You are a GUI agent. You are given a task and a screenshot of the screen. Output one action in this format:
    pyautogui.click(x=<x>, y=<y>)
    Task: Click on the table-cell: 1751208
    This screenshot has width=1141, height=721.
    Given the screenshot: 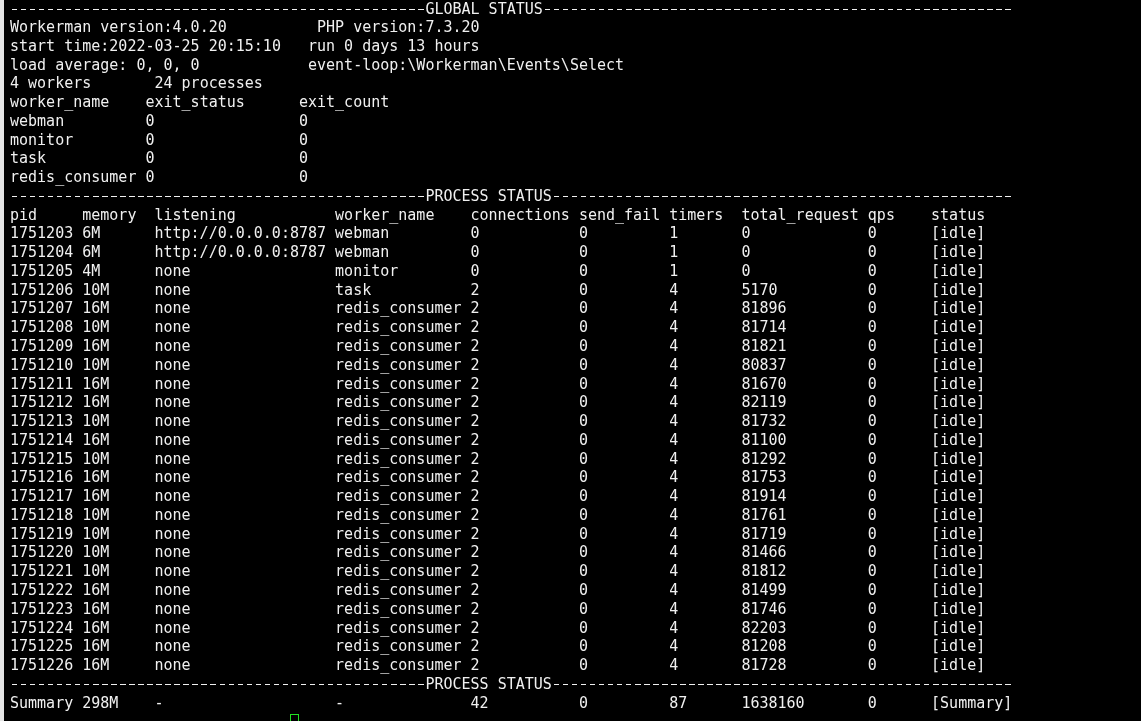 What is the action you would take?
    pyautogui.click(x=42, y=327)
    